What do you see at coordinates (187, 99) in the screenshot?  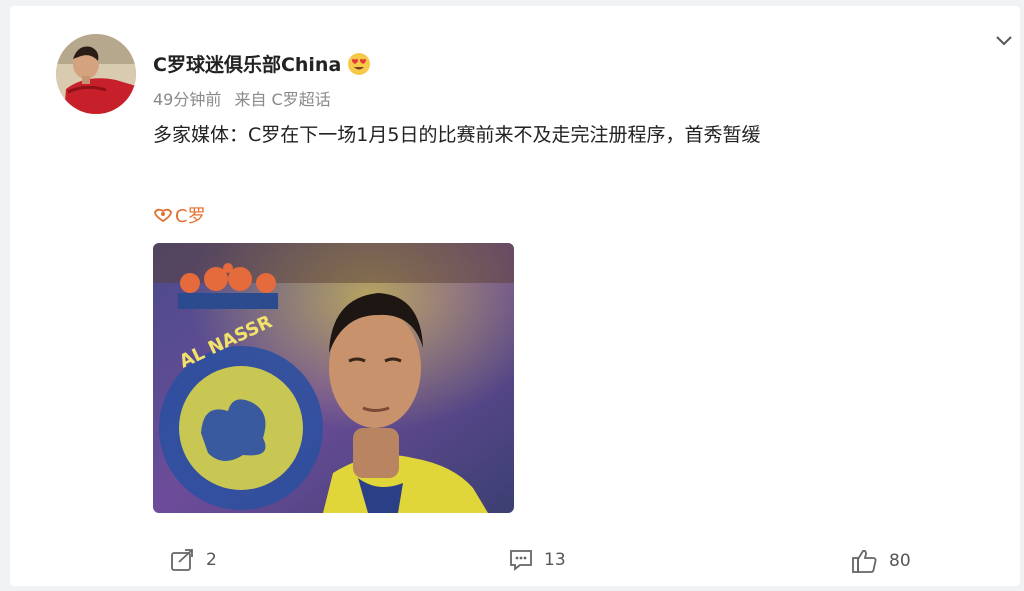 I see `post-time: 49分钟前` at bounding box center [187, 99].